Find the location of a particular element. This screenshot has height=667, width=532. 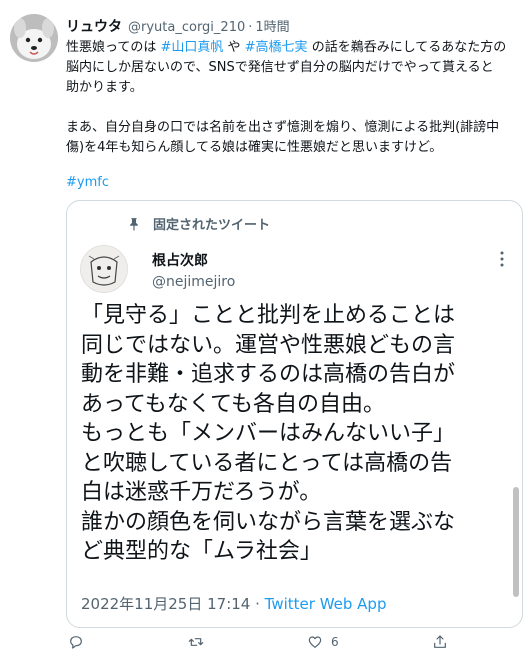

hashtag-link-ymfc: #ymfc is located at coordinates (87, 183).